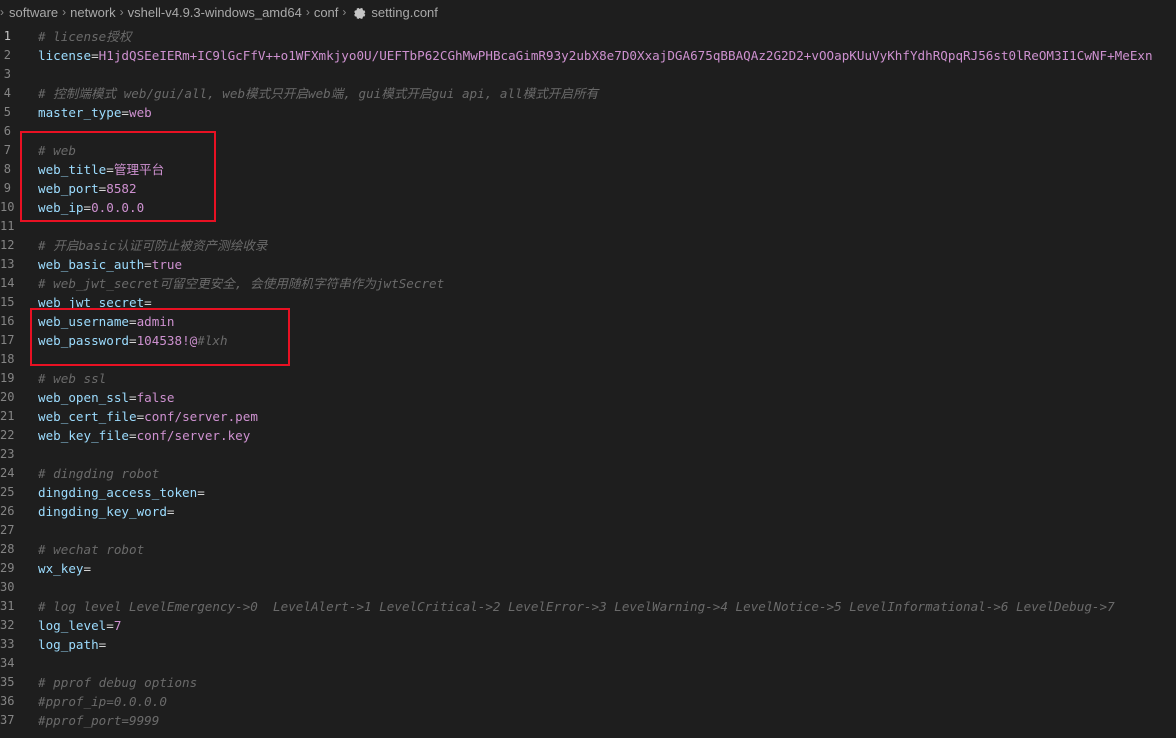 The image size is (1176, 738). What do you see at coordinates (7, 549) in the screenshot?
I see `line-number: 28` at bounding box center [7, 549].